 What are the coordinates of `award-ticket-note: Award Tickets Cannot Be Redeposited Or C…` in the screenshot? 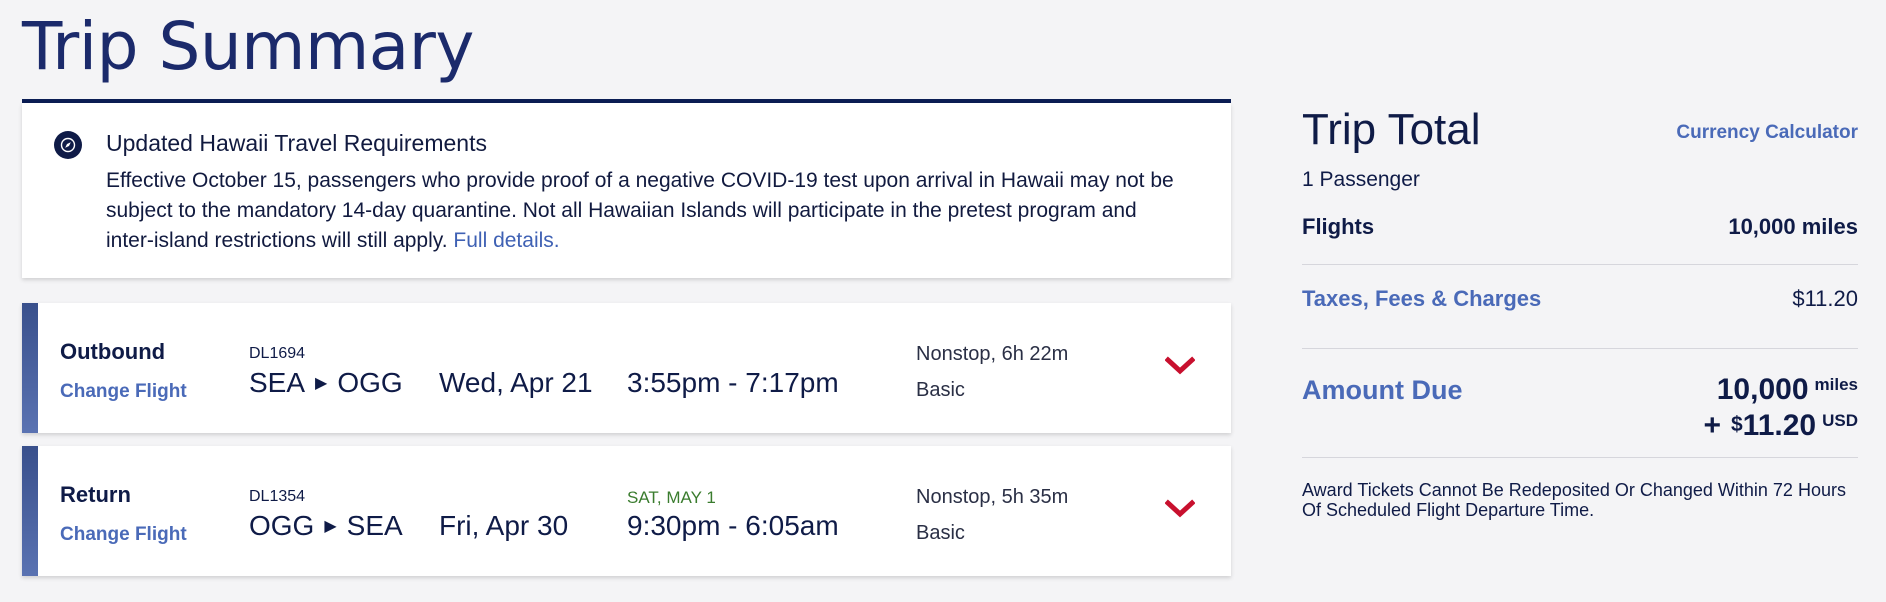 It's located at (1574, 500).